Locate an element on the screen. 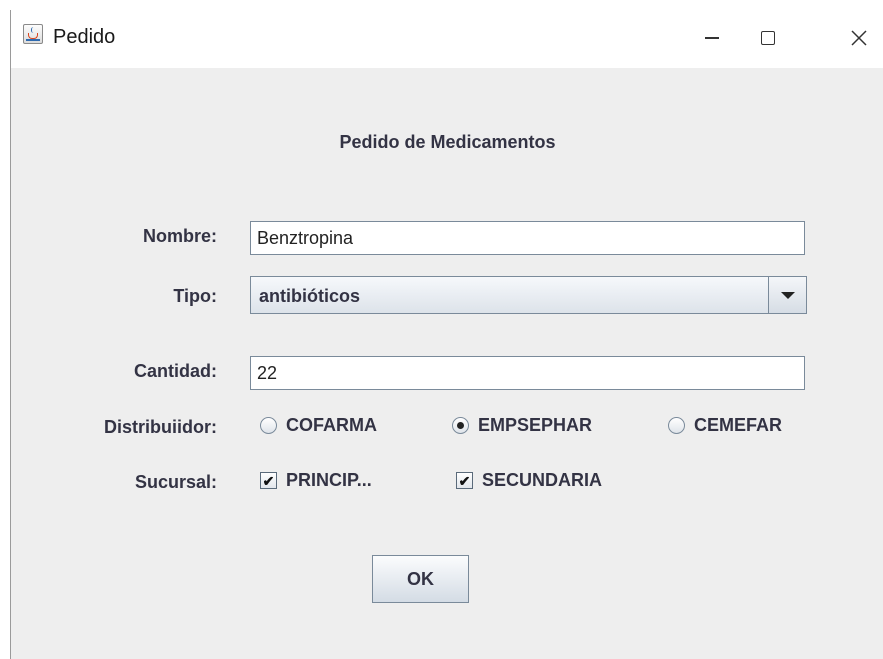 The width and height of the screenshot is (883, 659). distribuidor-label: Distribuiidor: is located at coordinates (160, 427).